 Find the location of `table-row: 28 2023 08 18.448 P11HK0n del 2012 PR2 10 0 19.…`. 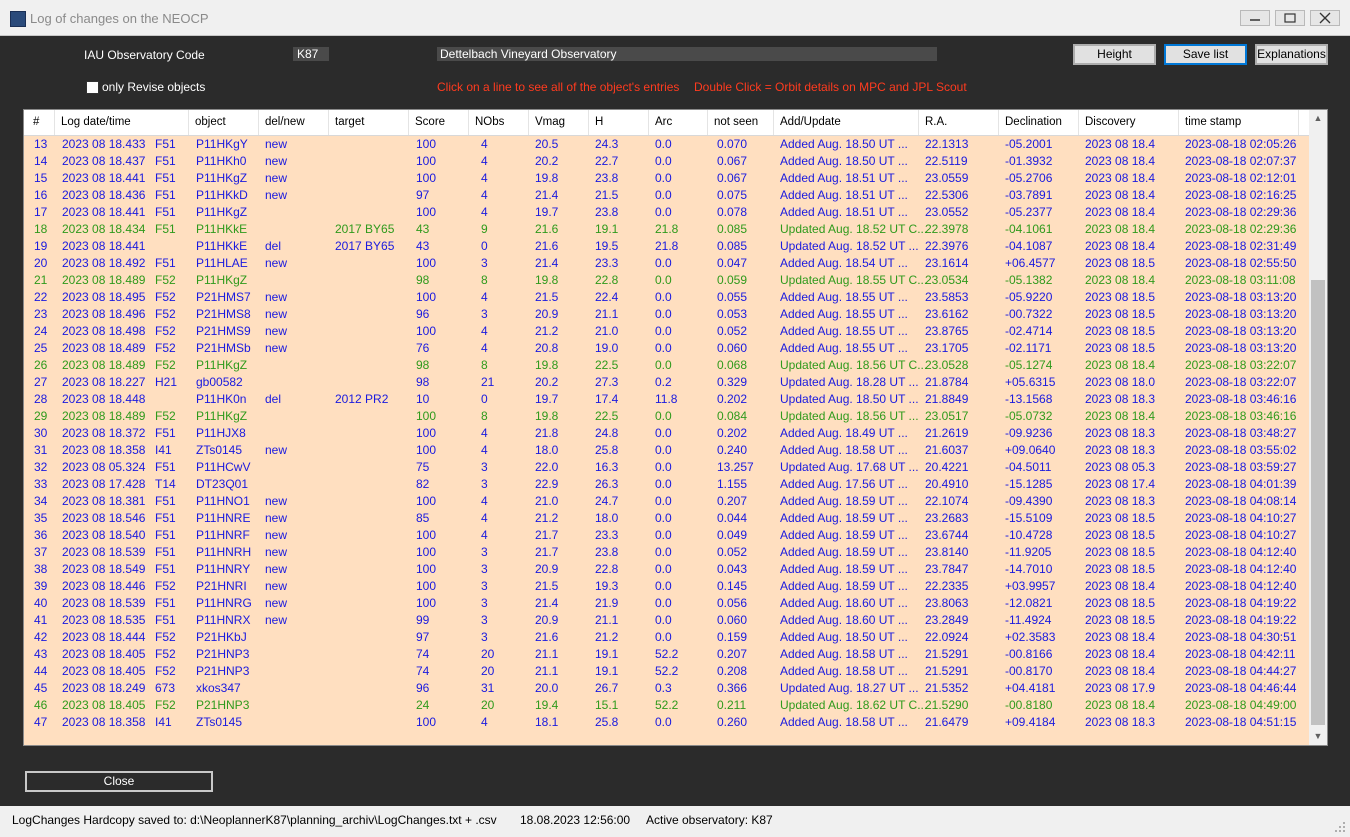

table-row: 28 2023 08 18.448 P11HK0n del 2012 PR2 10 0 19.… is located at coordinates (666, 399).